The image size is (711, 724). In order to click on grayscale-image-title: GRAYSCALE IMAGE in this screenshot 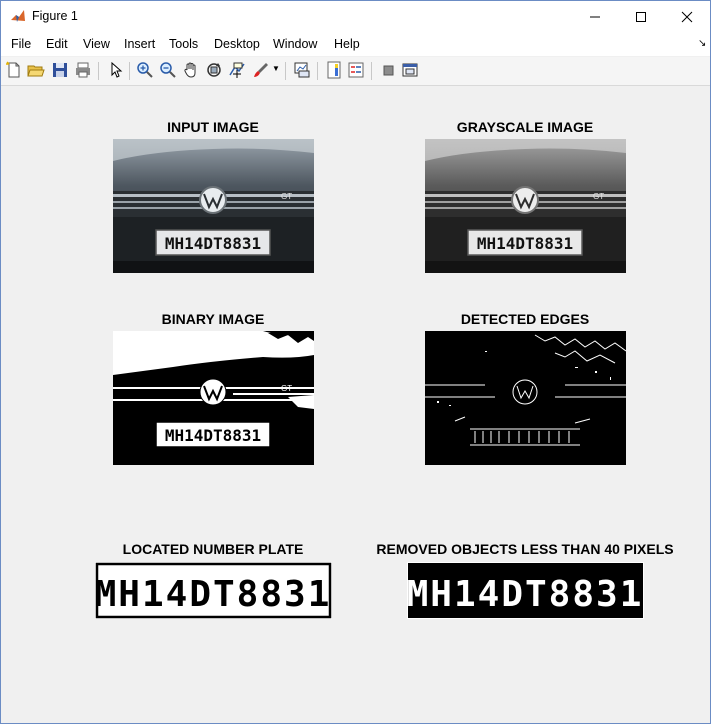, I will do `click(525, 127)`.